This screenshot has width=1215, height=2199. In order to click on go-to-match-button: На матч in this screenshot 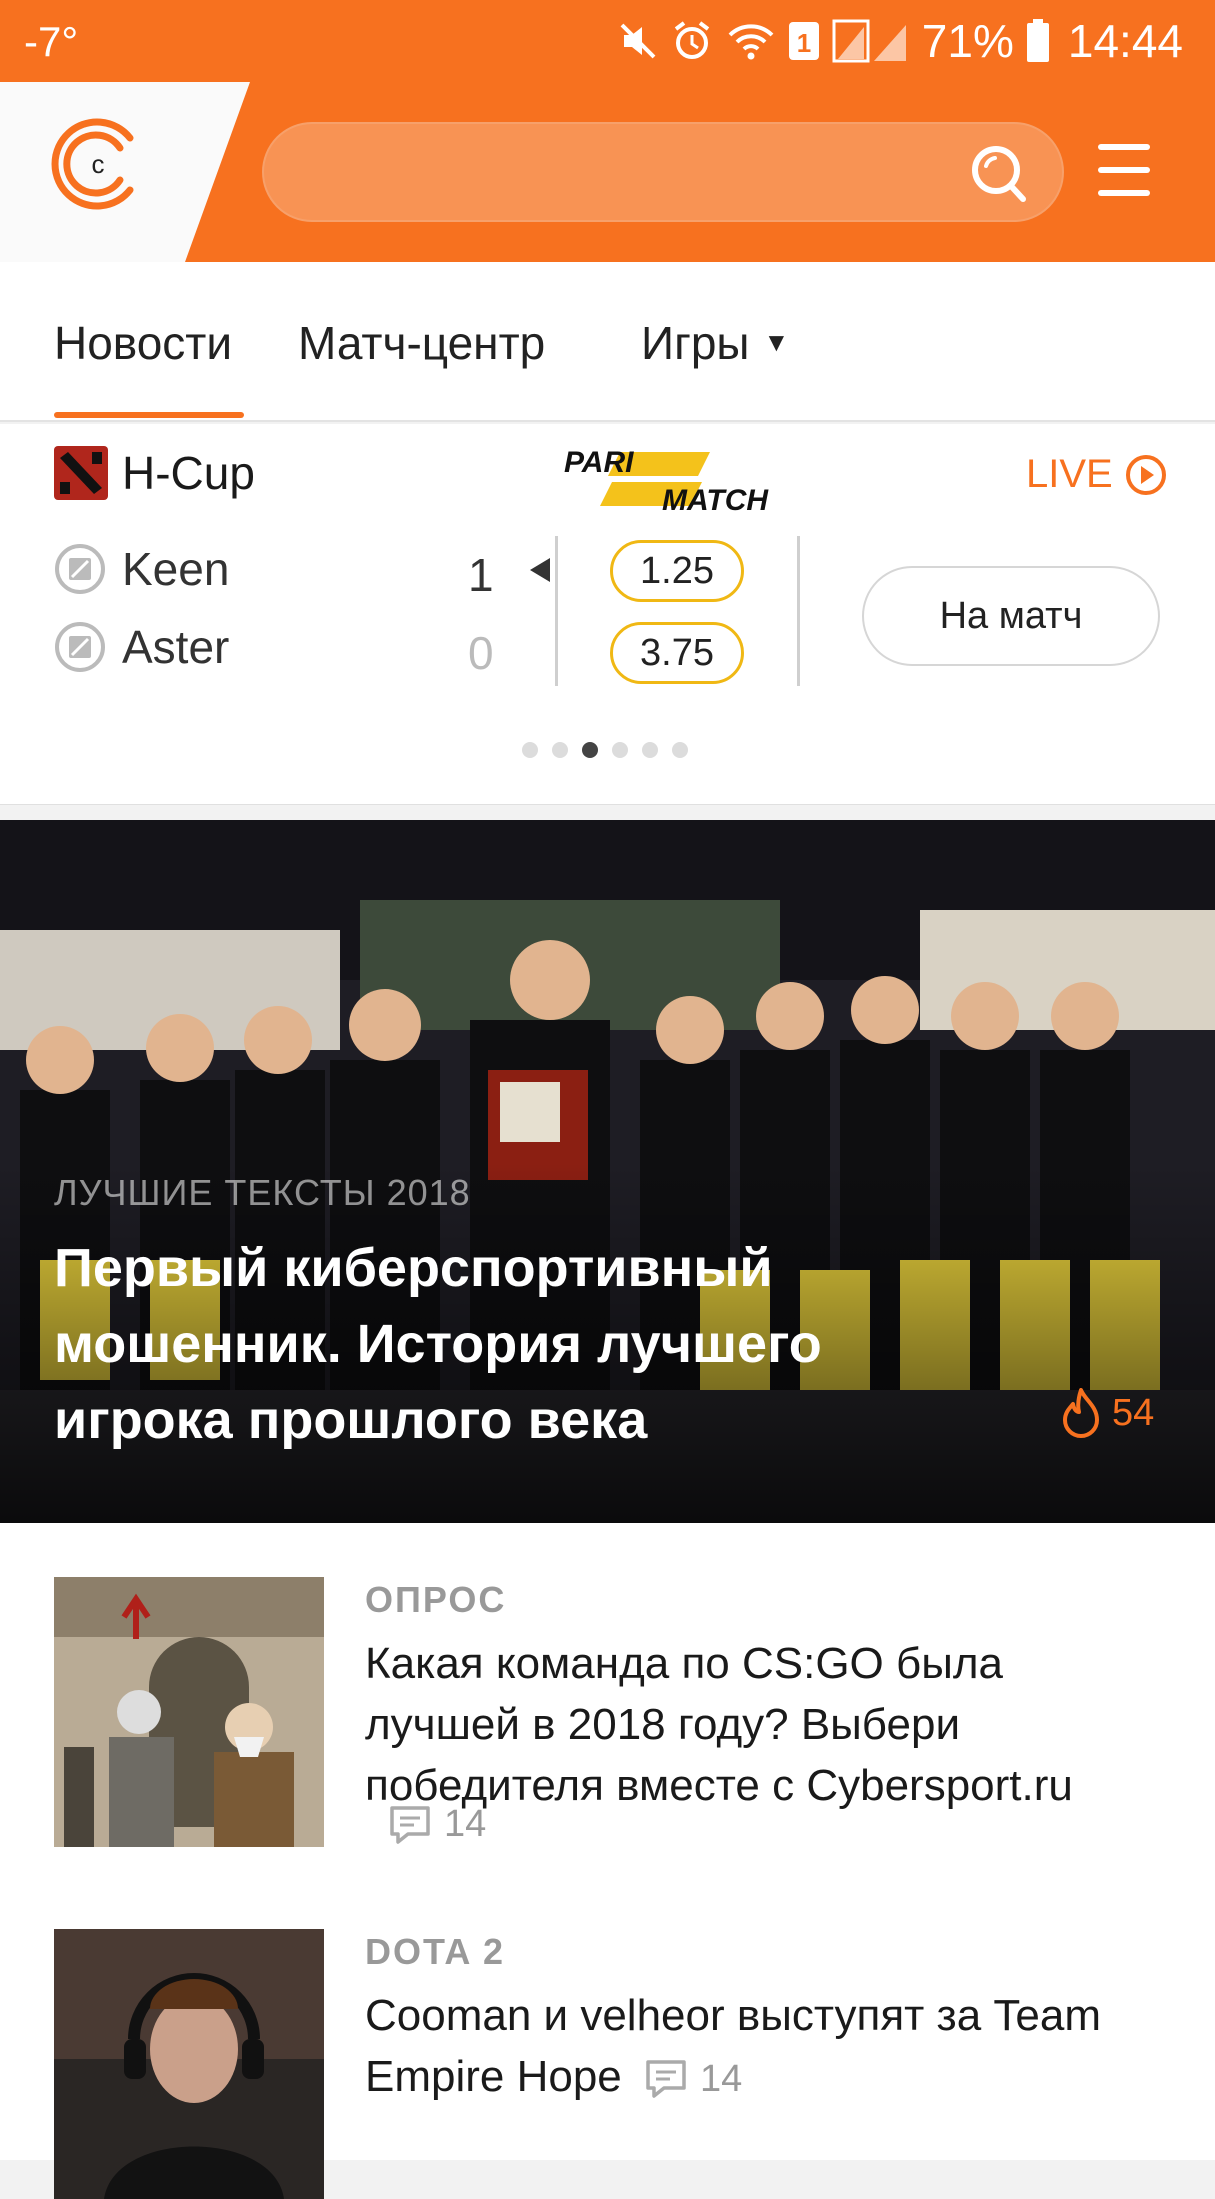, I will do `click(1011, 616)`.